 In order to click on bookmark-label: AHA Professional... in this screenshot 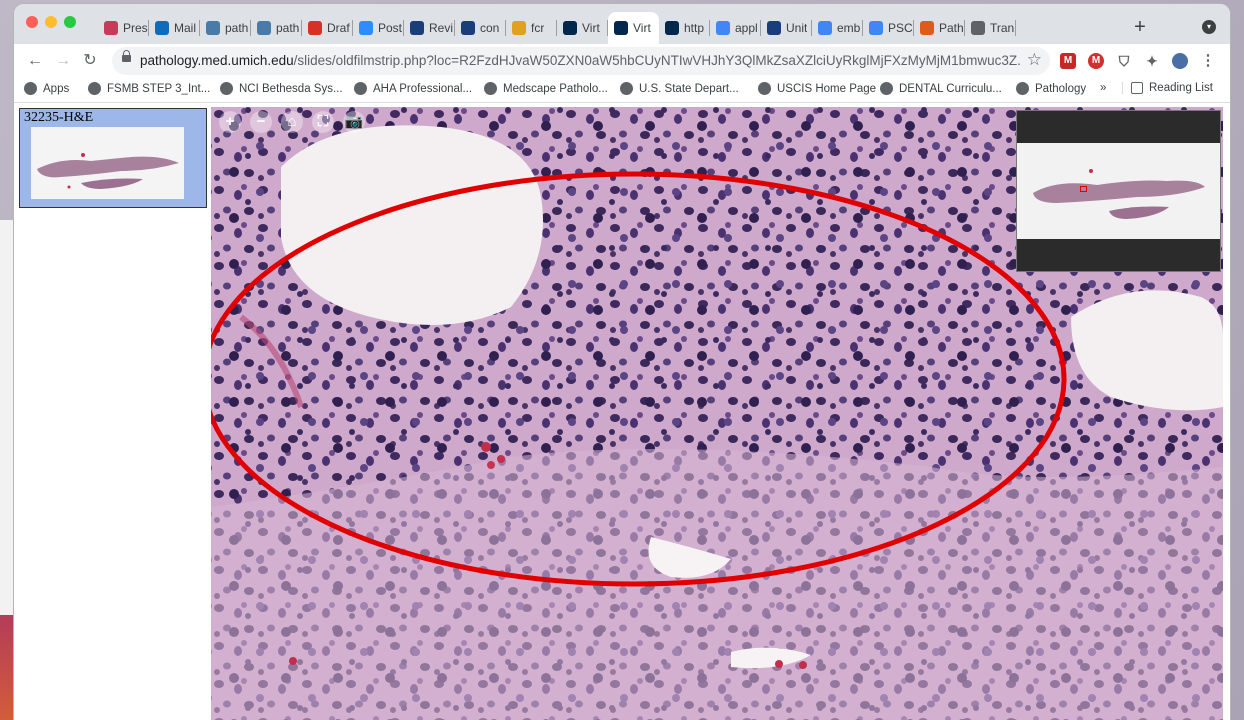, I will do `click(423, 88)`.